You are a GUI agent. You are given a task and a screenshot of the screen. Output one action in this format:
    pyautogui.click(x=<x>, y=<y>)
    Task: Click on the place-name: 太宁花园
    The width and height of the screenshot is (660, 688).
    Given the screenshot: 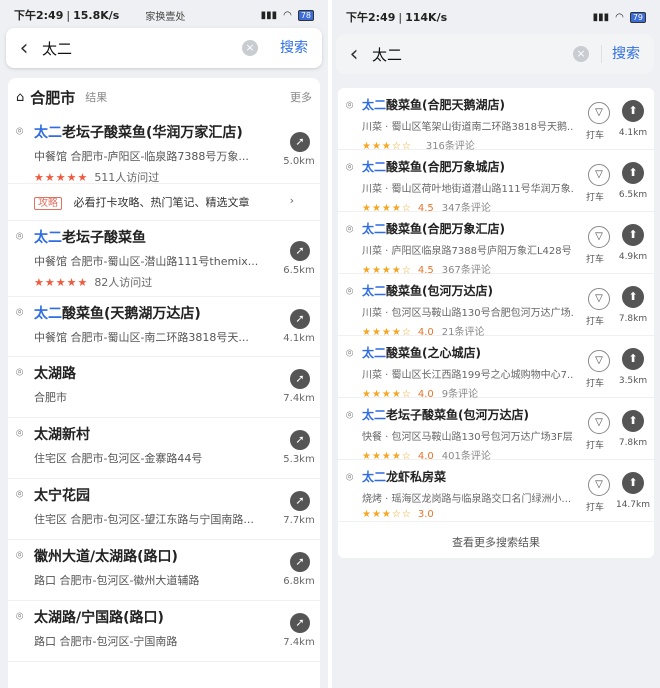 What is the action you would take?
    pyautogui.click(x=62, y=496)
    